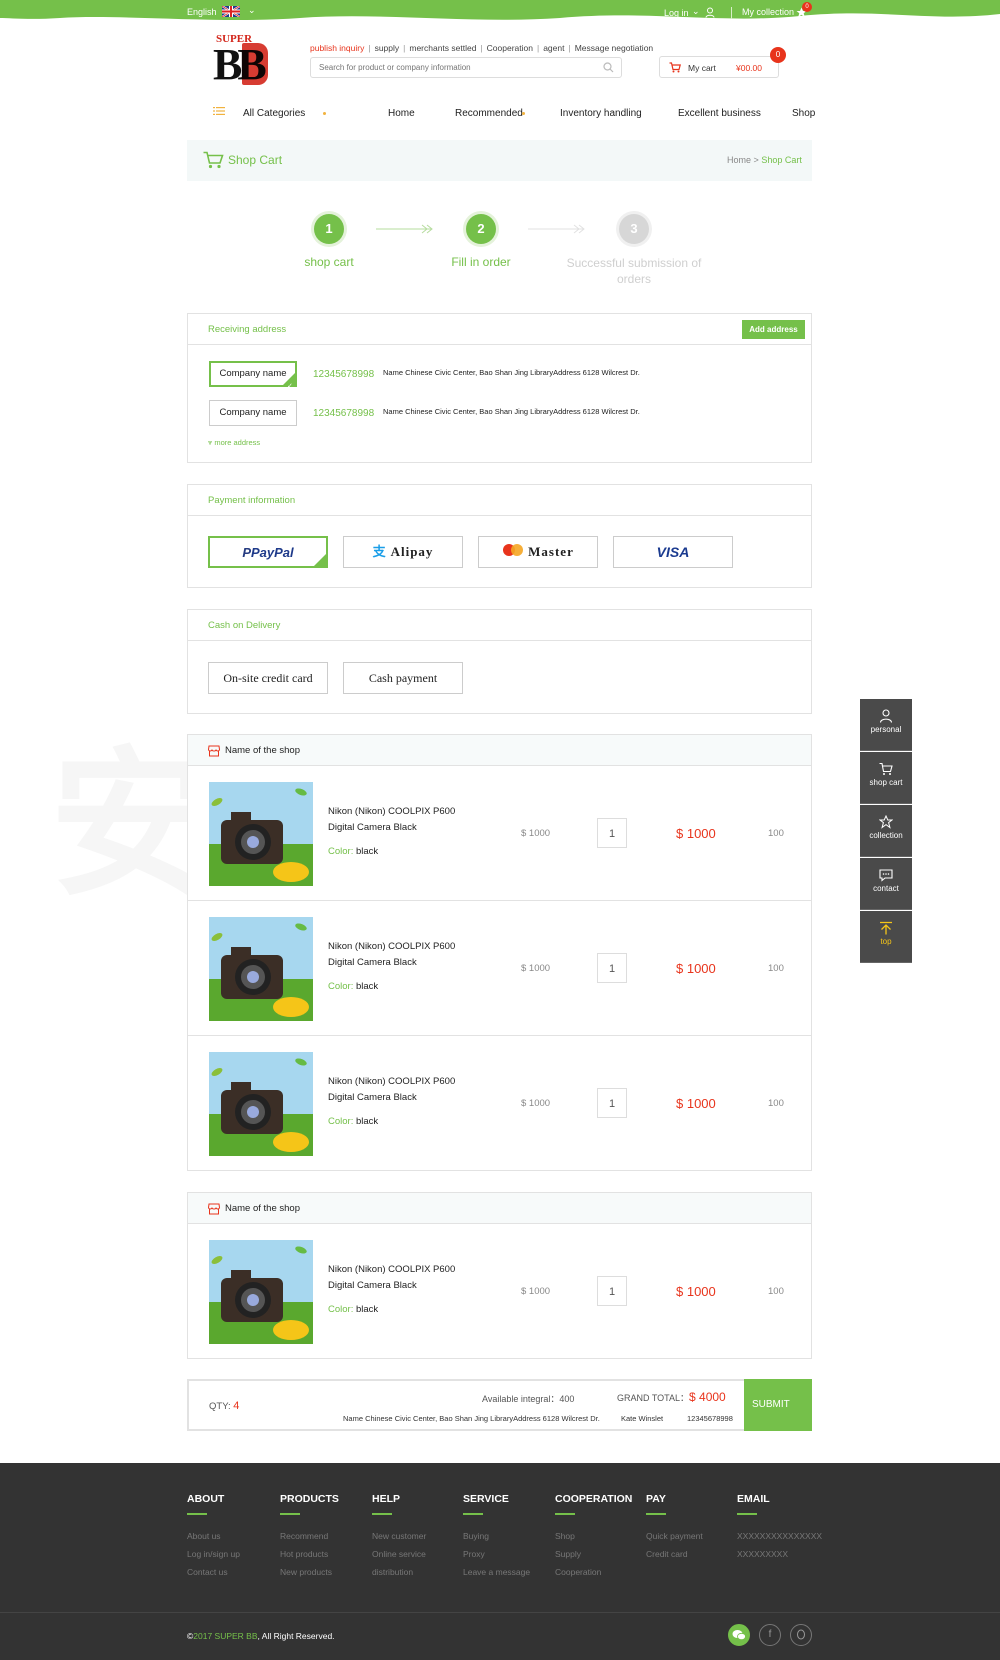 This screenshot has width=1000, height=1660. Describe the element at coordinates (399, 1572) in the screenshot. I see `footer-link: distribution` at that location.